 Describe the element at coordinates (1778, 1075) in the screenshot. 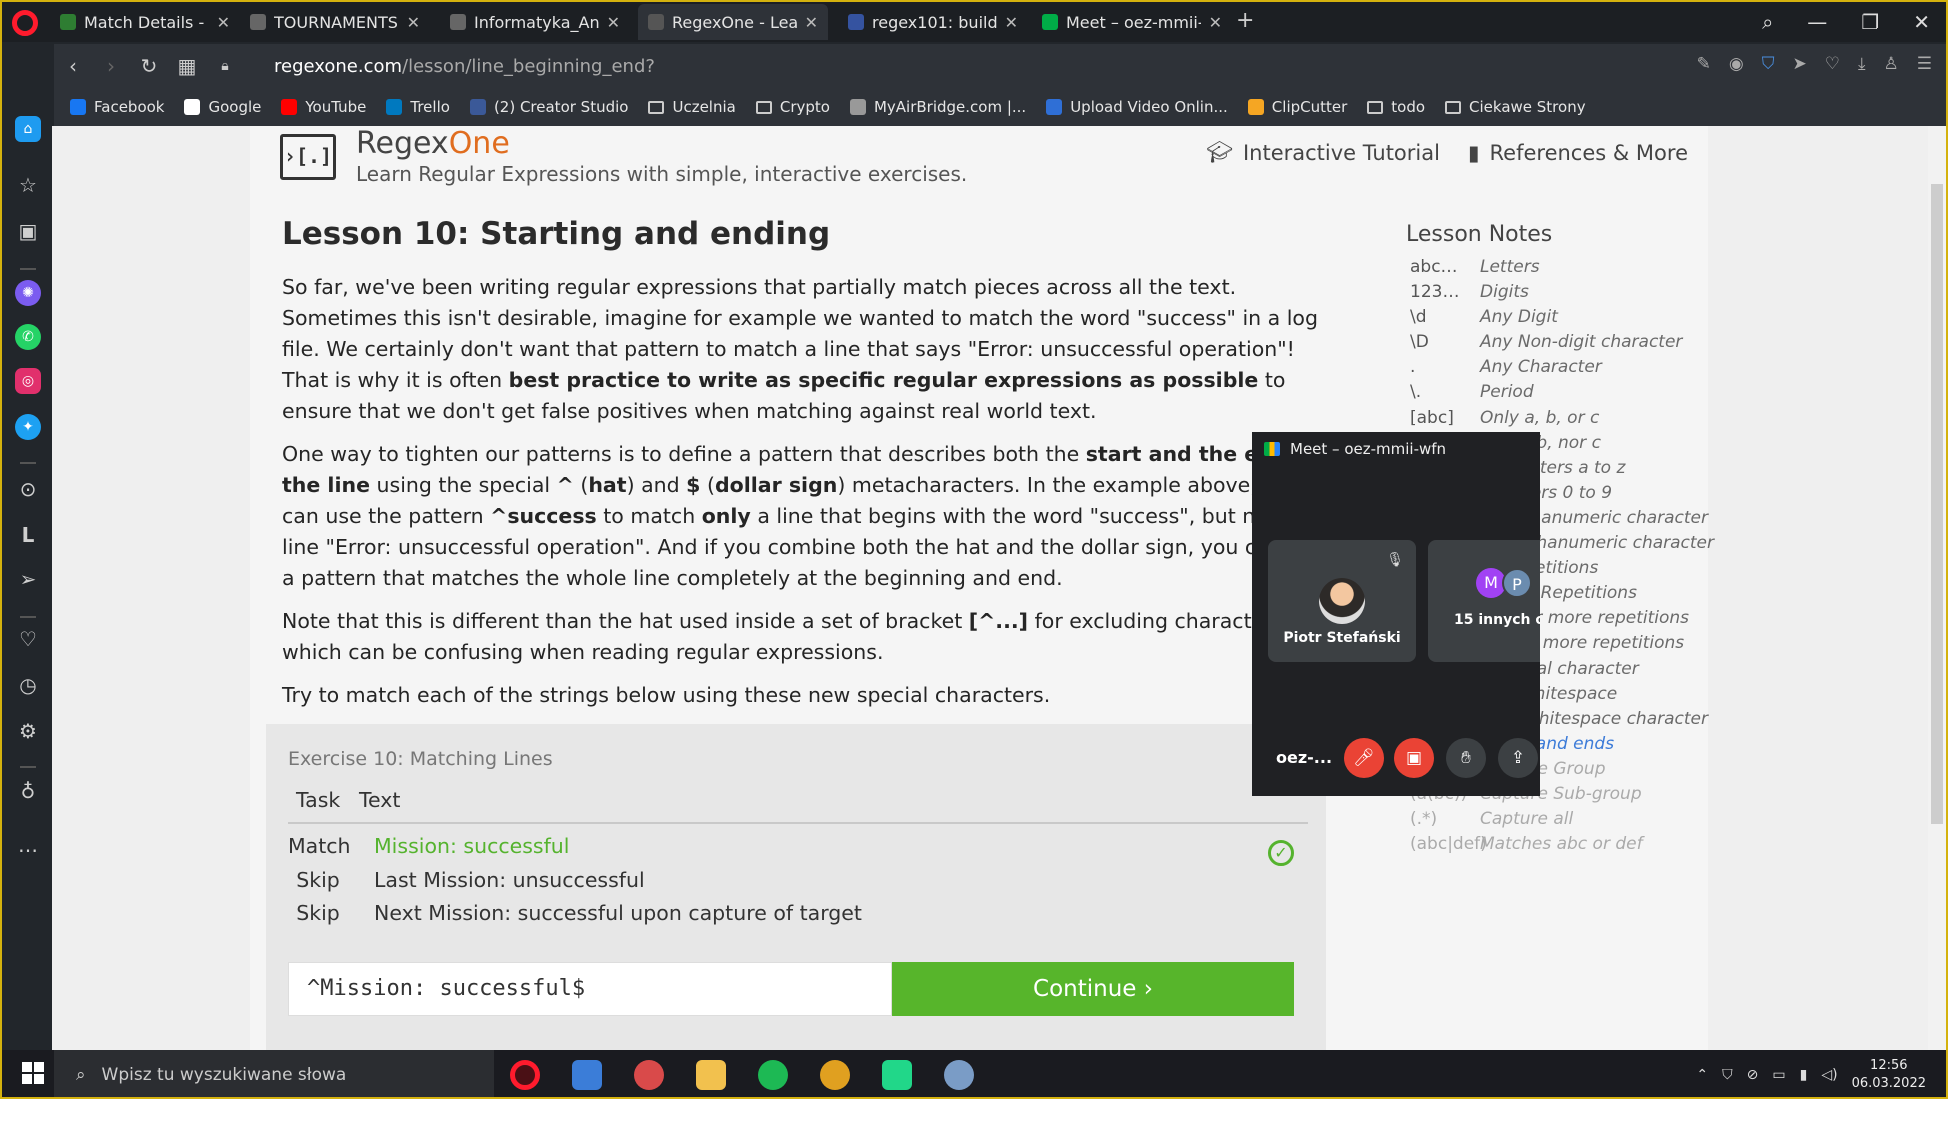

I see `network-icon: ▭` at that location.